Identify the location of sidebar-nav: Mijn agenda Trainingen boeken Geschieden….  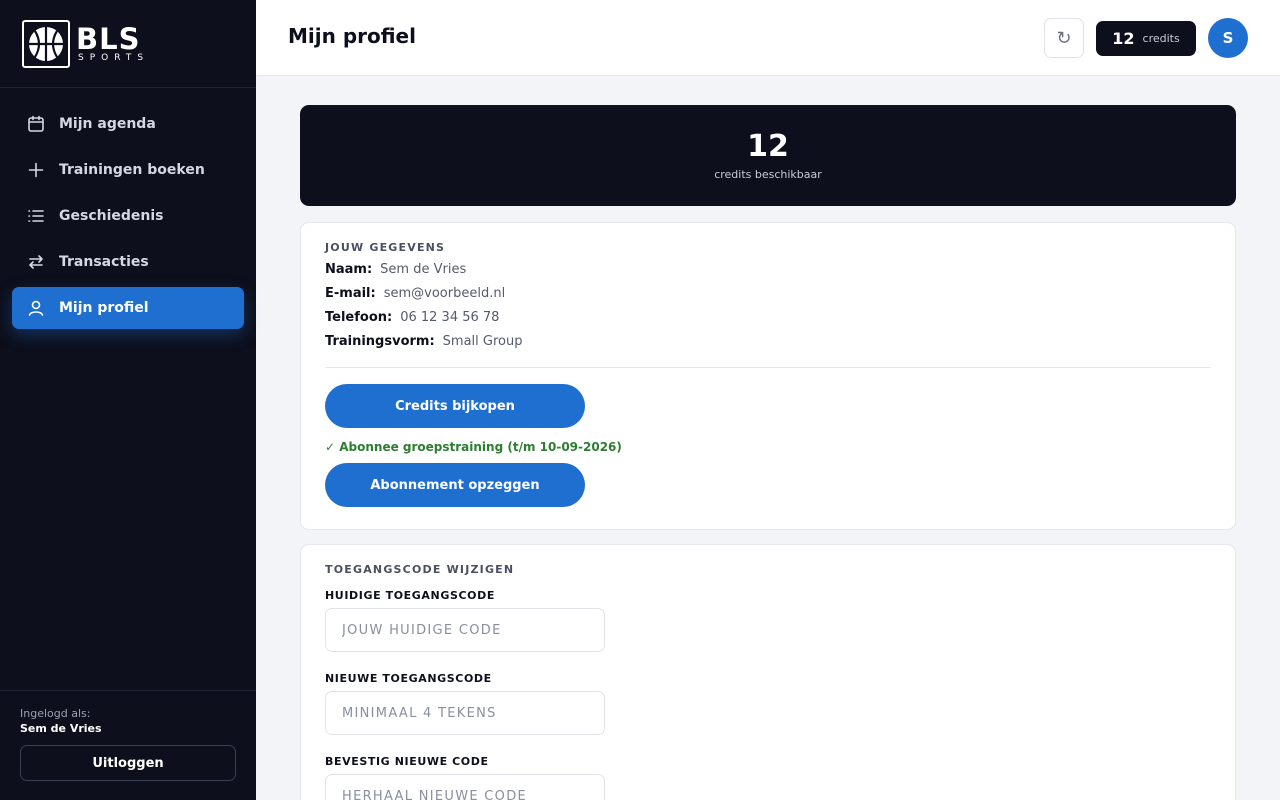
(128, 208).